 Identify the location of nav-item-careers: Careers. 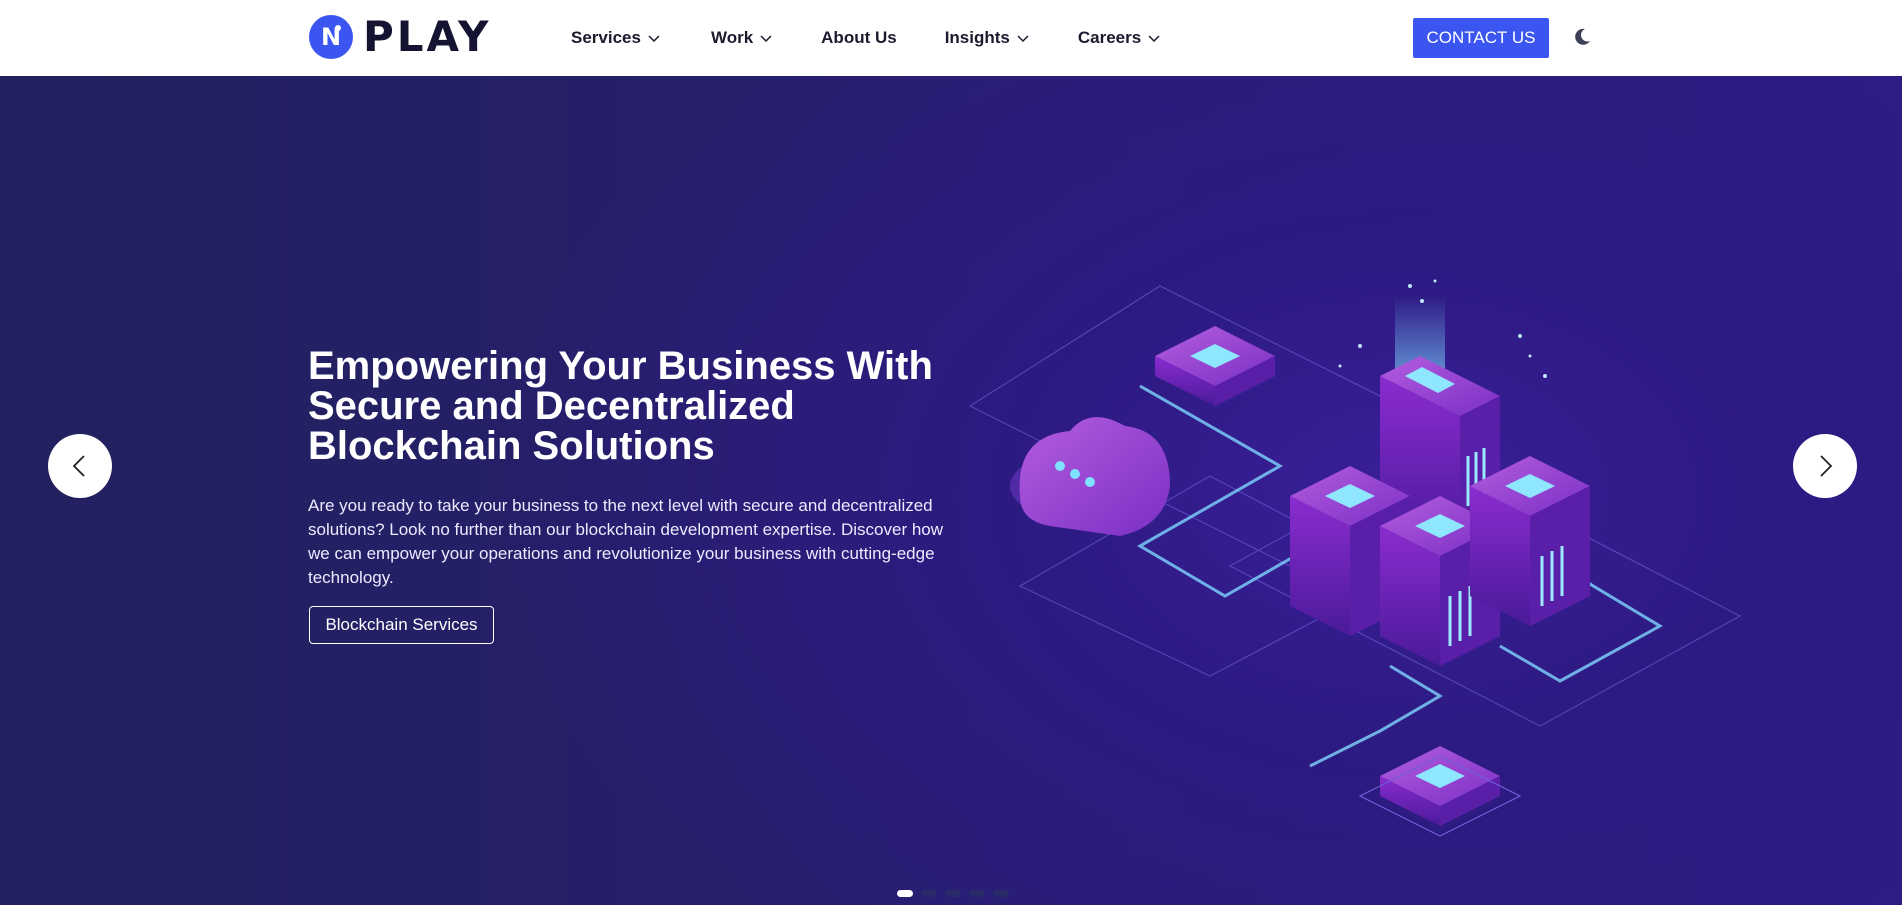
(1119, 38).